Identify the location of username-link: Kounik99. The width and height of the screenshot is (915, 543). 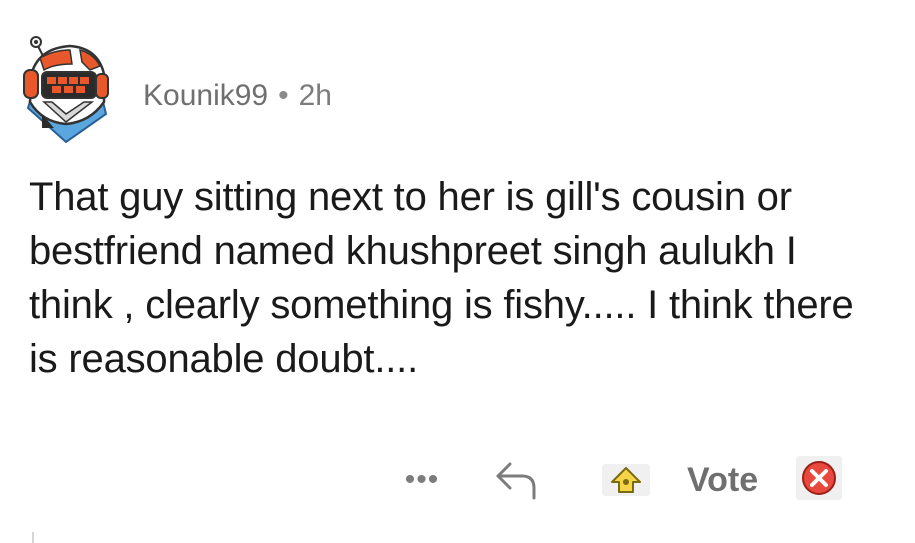
(205, 95).